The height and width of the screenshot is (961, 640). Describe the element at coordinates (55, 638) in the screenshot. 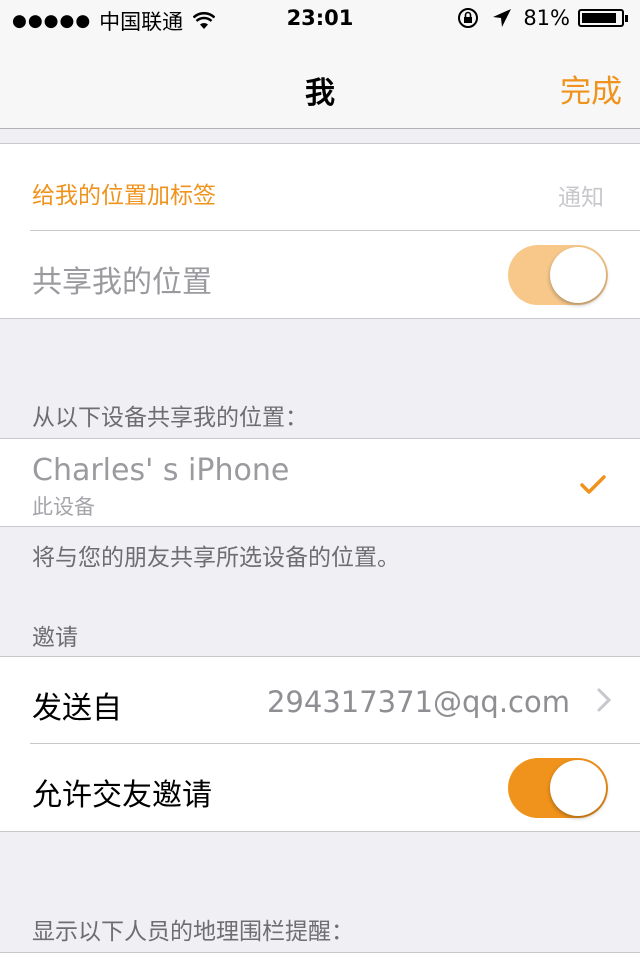

I see `invite-section-header: 邀请` at that location.